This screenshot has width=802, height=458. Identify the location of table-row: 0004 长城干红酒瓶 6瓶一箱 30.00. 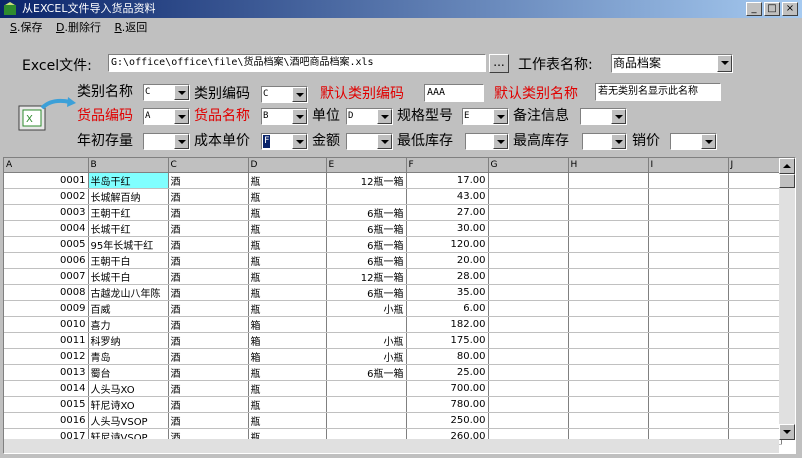
(393, 228).